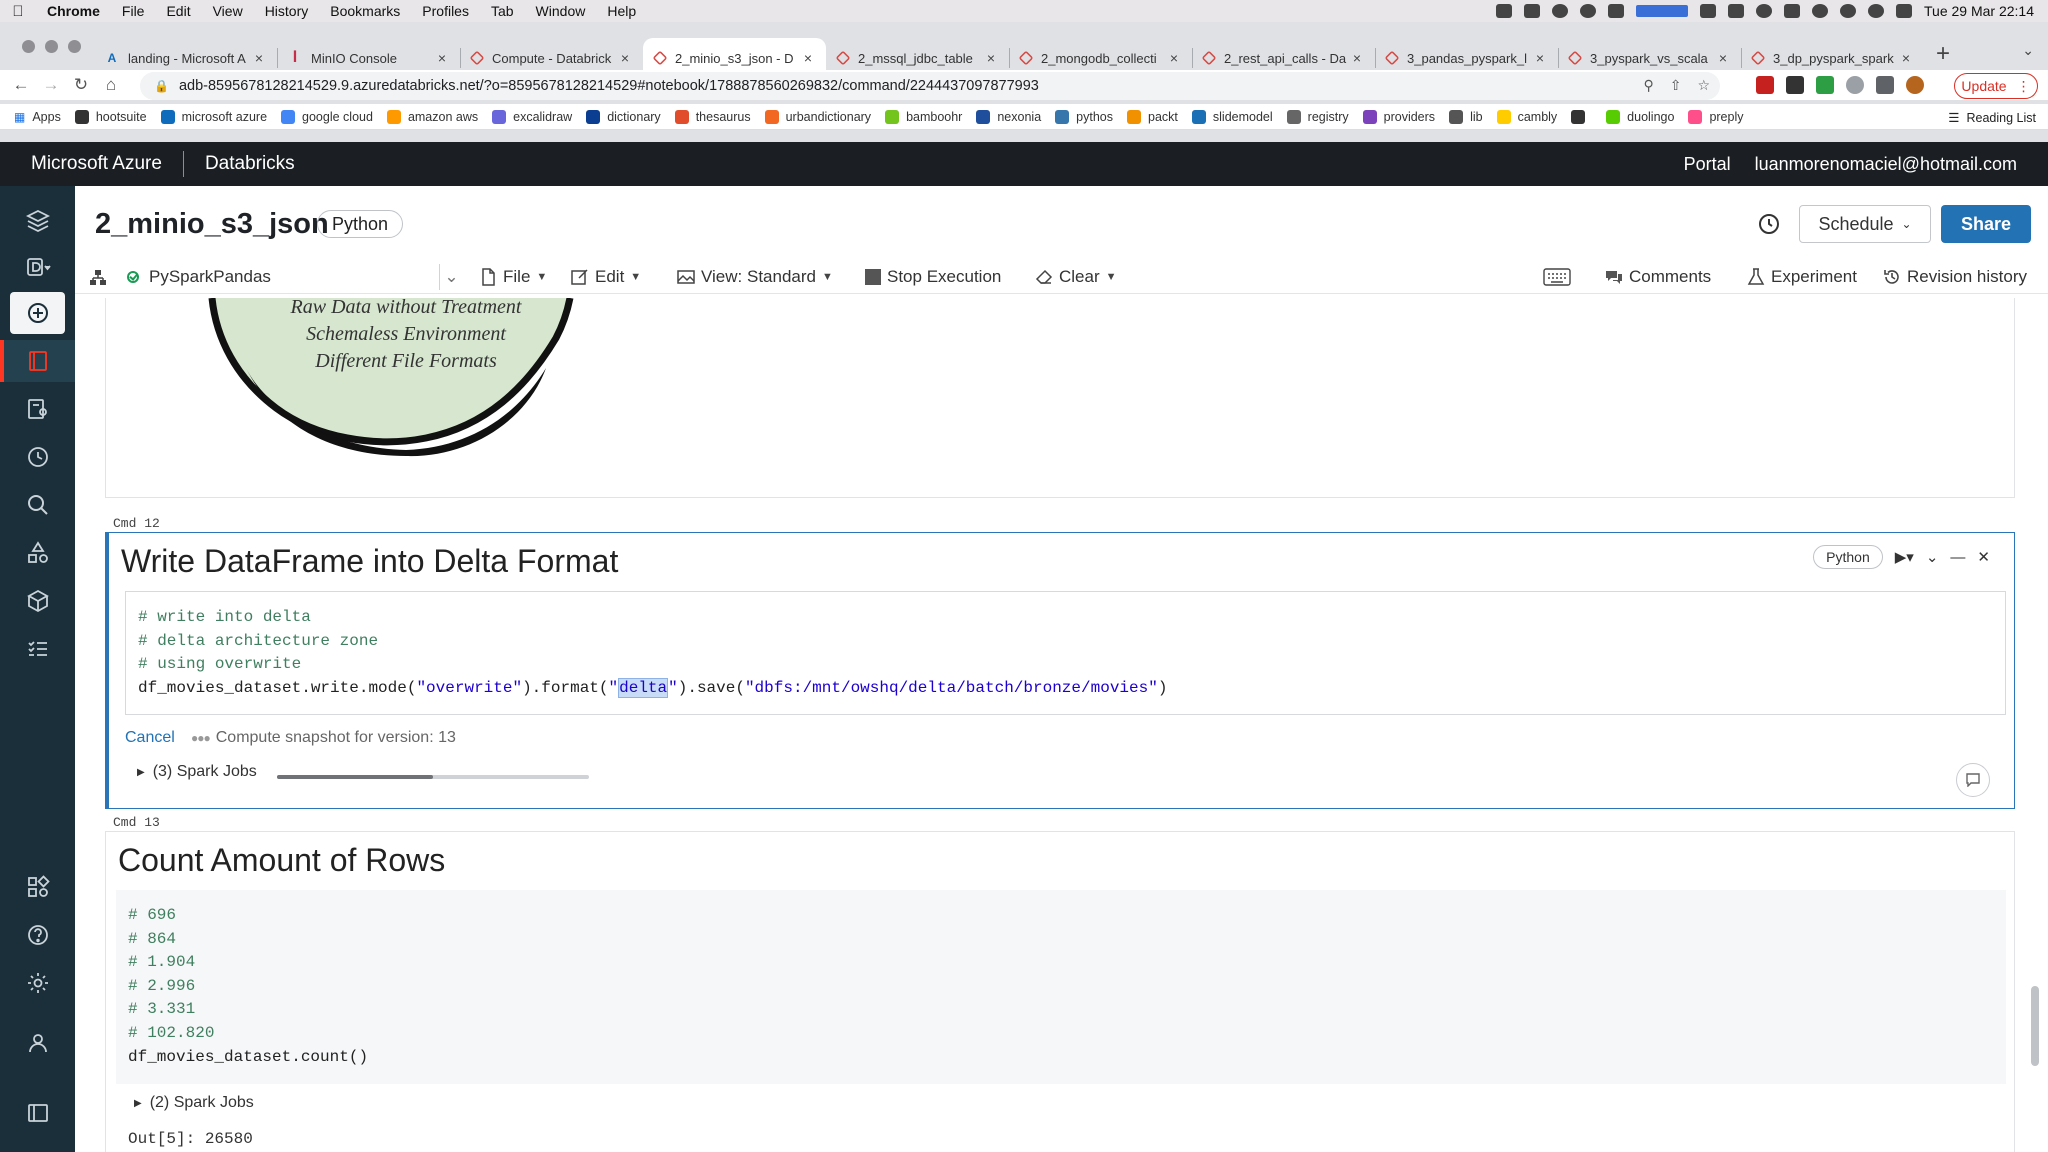 The width and height of the screenshot is (2048, 1152). What do you see at coordinates (1957, 557) in the screenshot?
I see `minimize-icon: —` at bounding box center [1957, 557].